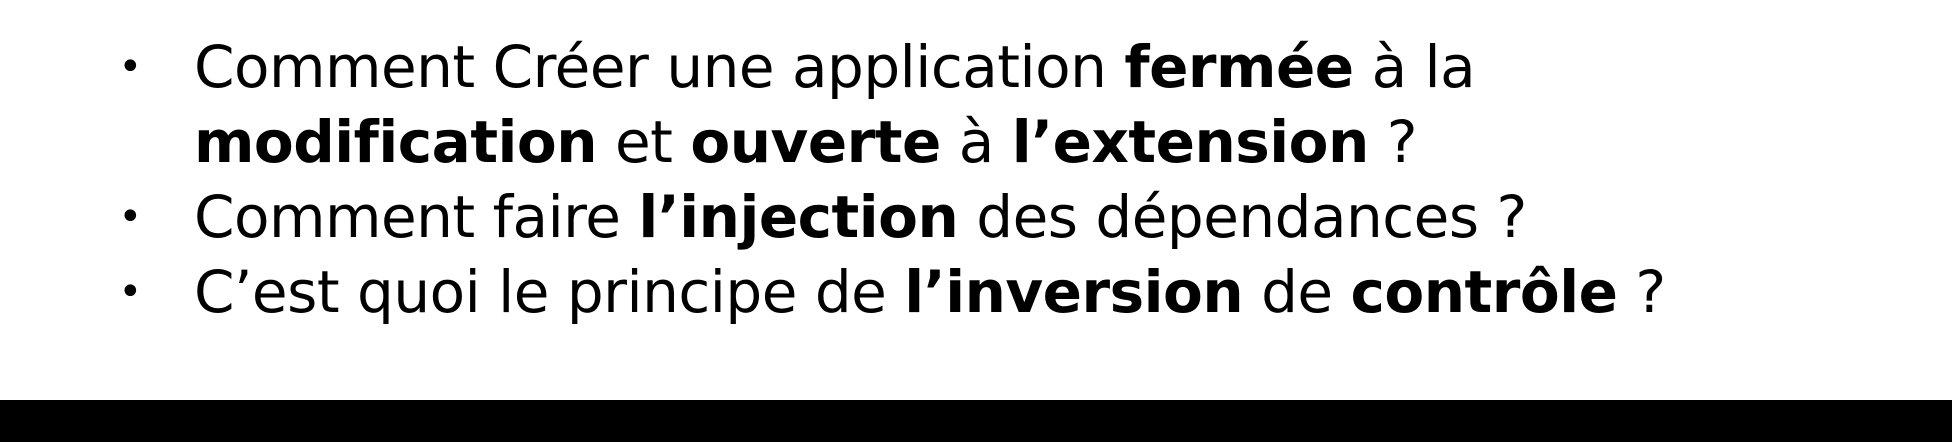  Describe the element at coordinates (815, 142) in the screenshot. I see `bold-segment: ouverte` at that location.